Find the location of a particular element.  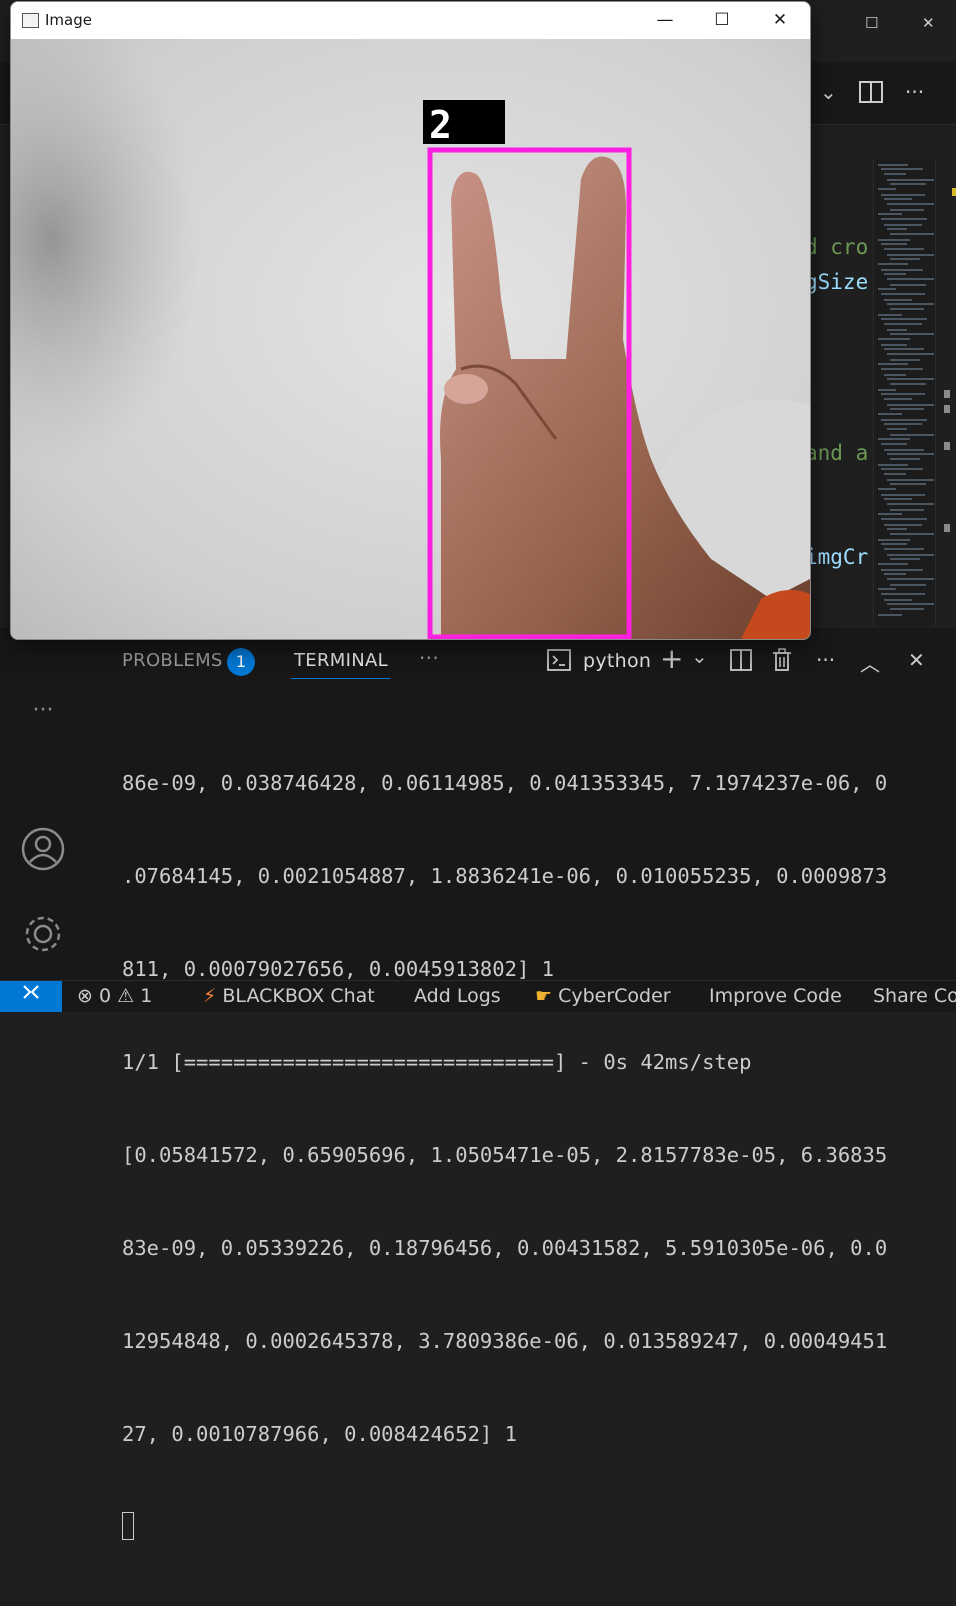

code-fragment: d cro is located at coordinates (837, 247).